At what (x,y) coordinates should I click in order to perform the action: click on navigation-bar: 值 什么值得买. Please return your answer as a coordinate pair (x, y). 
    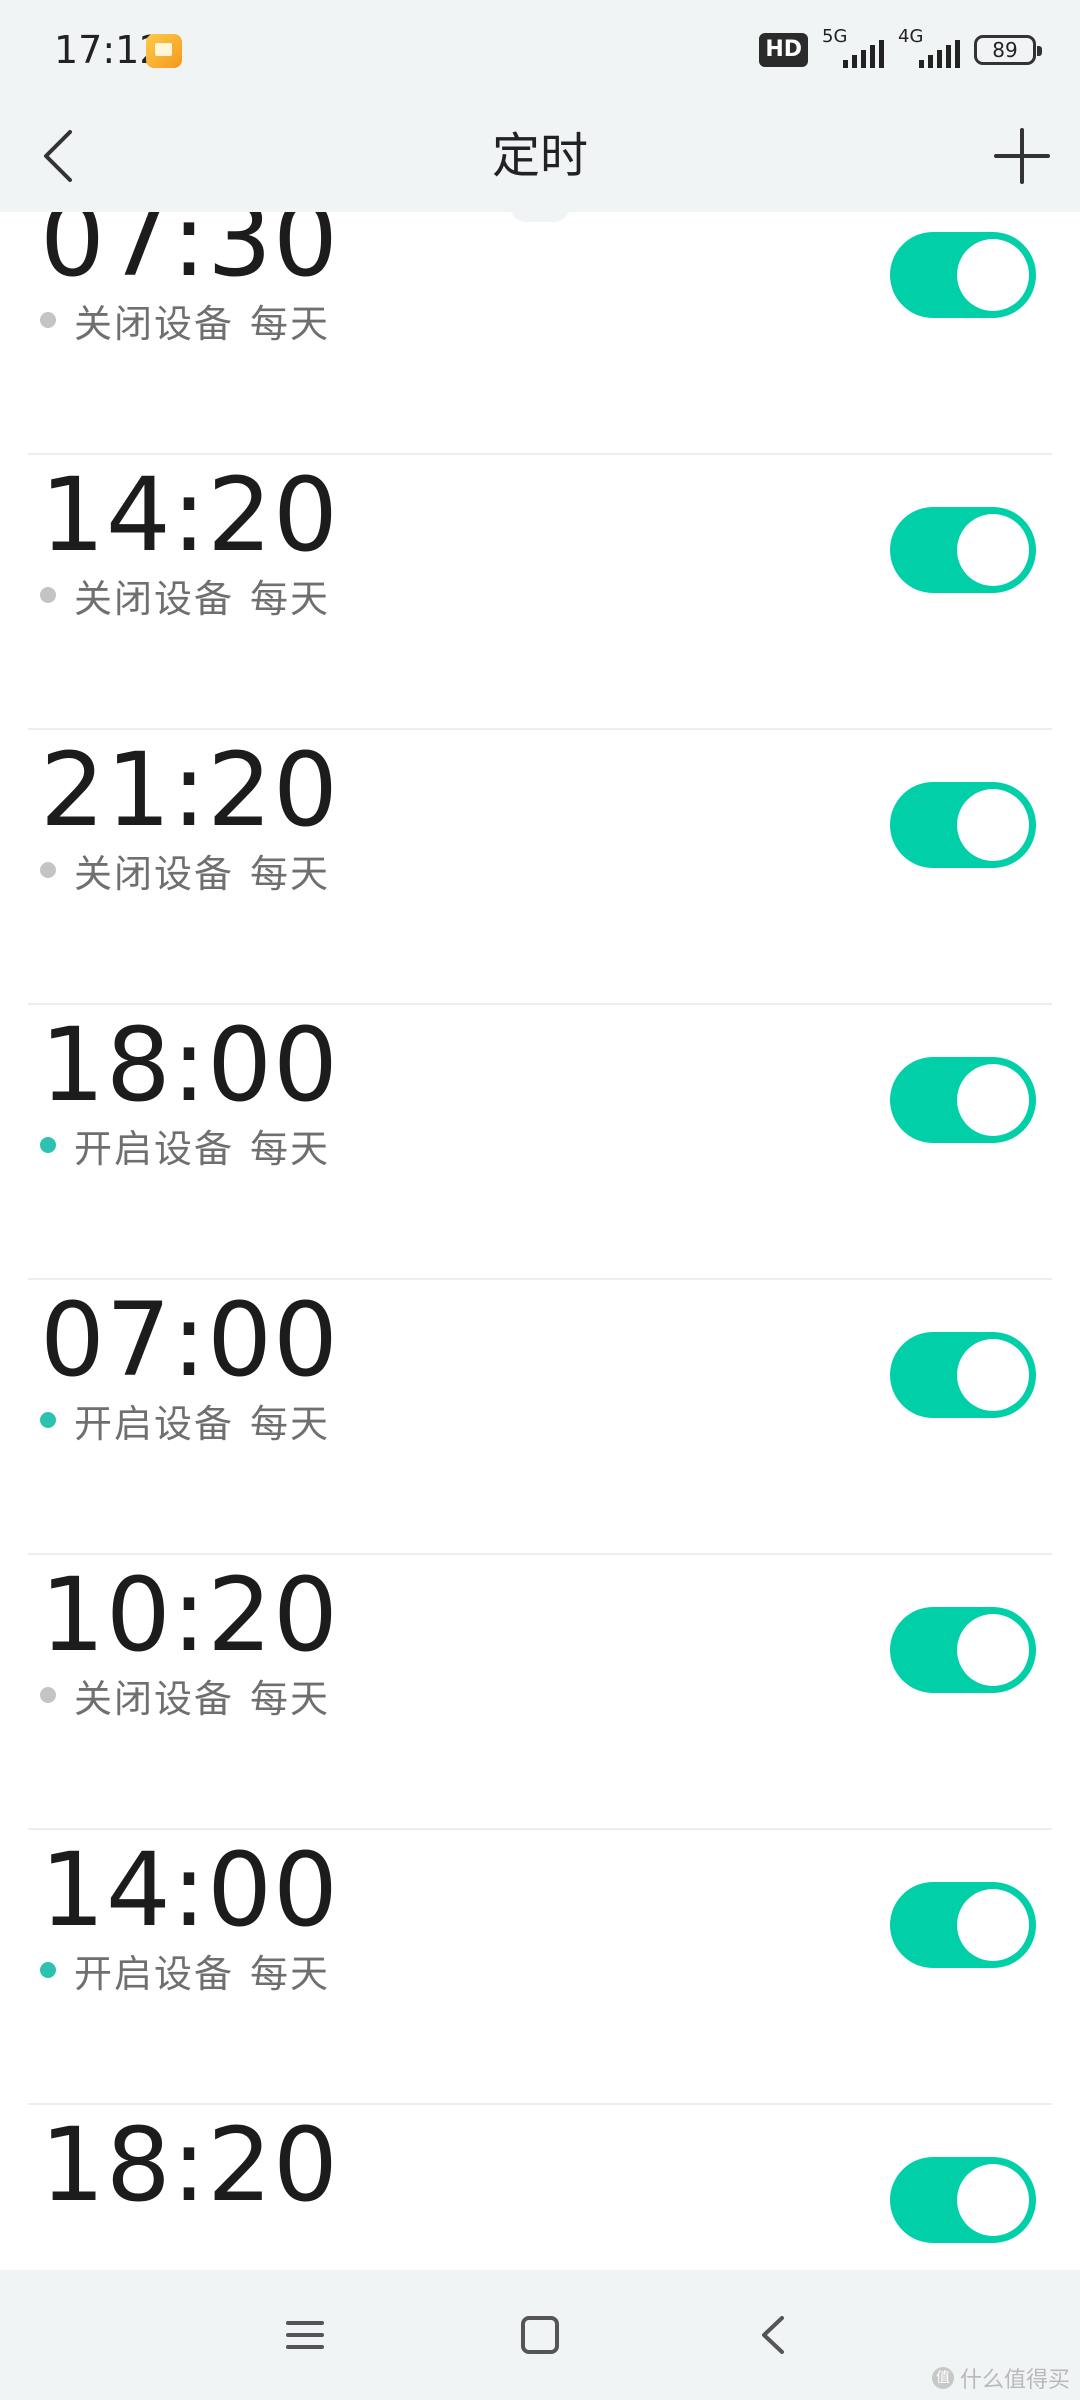
    Looking at the image, I should click on (540, 2335).